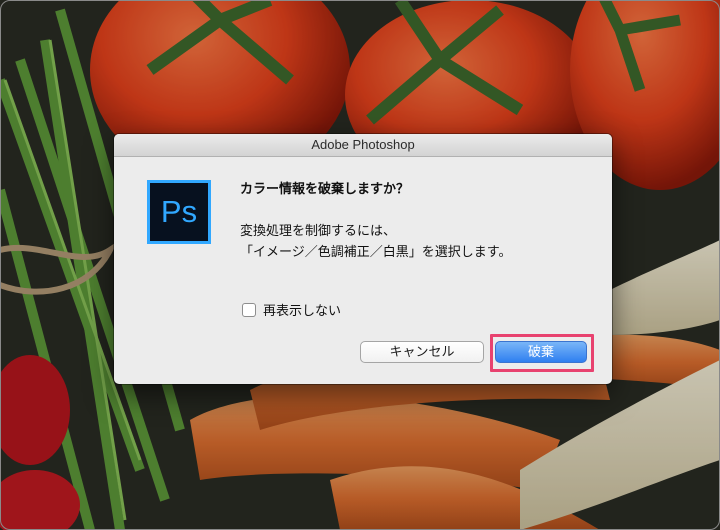 The width and height of the screenshot is (720, 530). I want to click on dont-show-again-row: 再表示しない, so click(291, 309).